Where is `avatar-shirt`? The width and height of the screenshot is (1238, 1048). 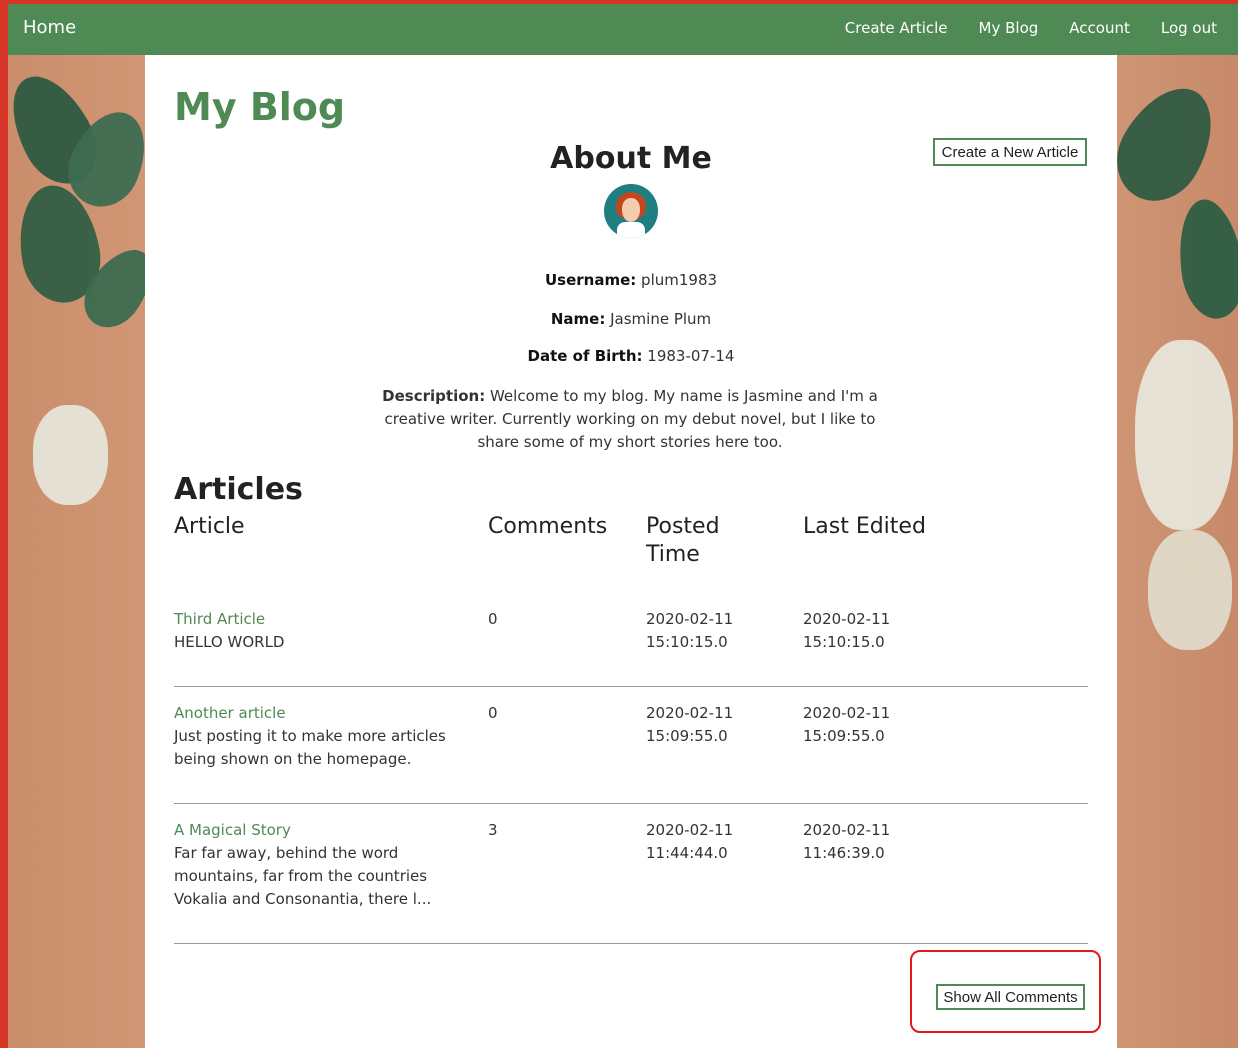
avatar-shirt is located at coordinates (631, 230).